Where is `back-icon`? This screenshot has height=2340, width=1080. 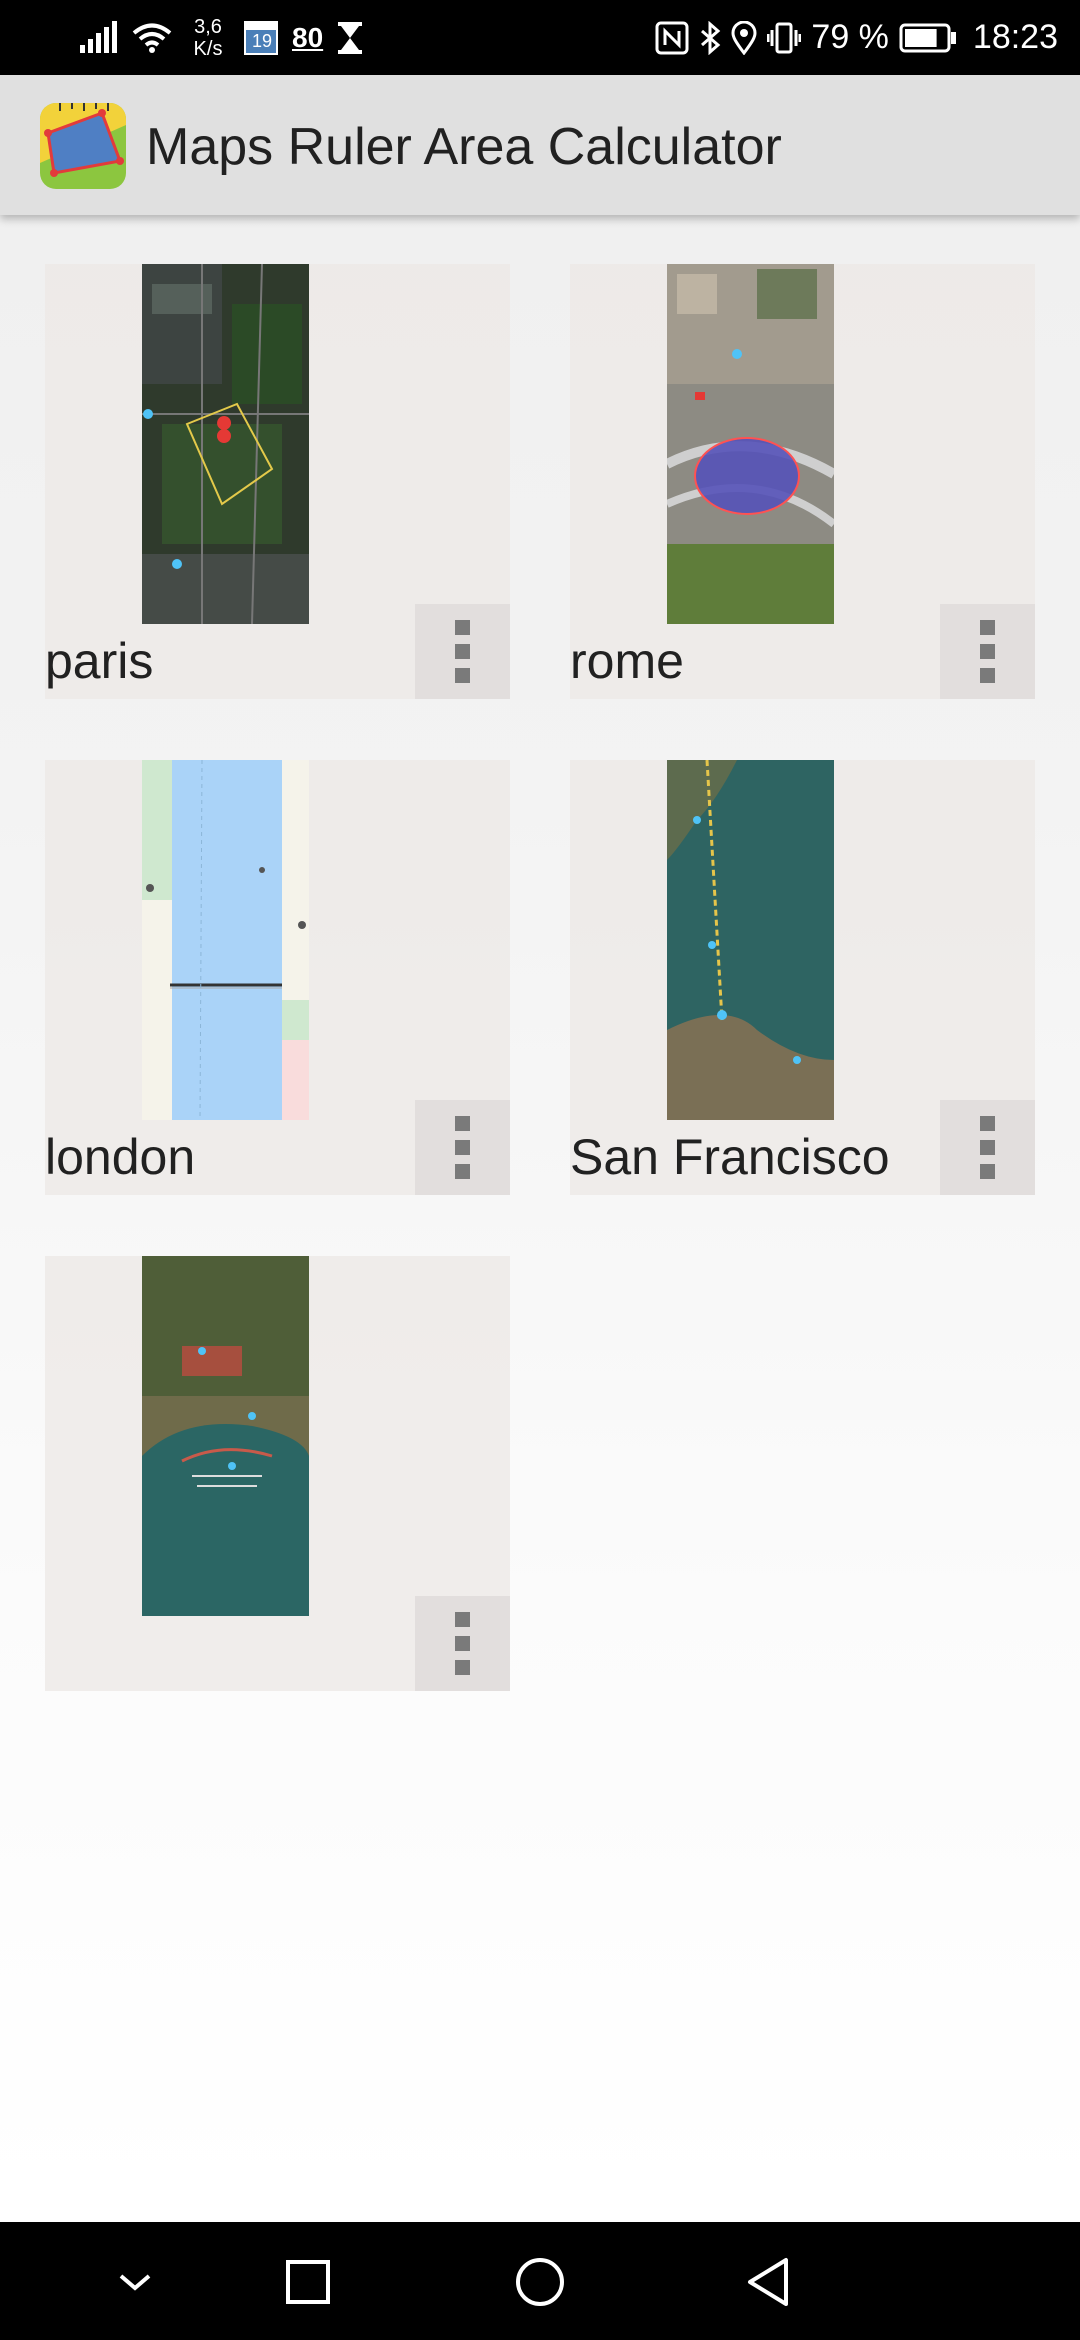 back-icon is located at coordinates (770, 2282).